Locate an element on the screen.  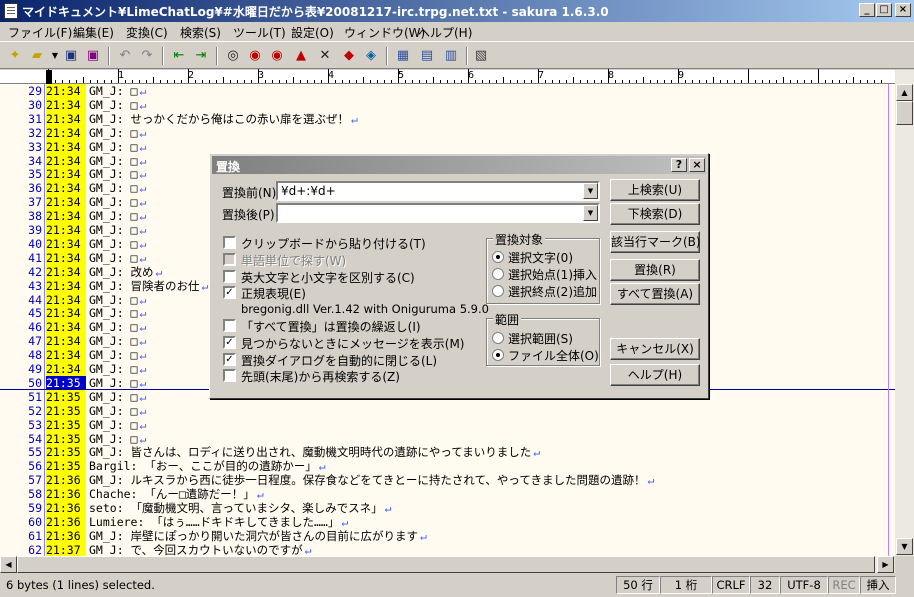
jump-back-icon: ⇤ is located at coordinates (179, 56).